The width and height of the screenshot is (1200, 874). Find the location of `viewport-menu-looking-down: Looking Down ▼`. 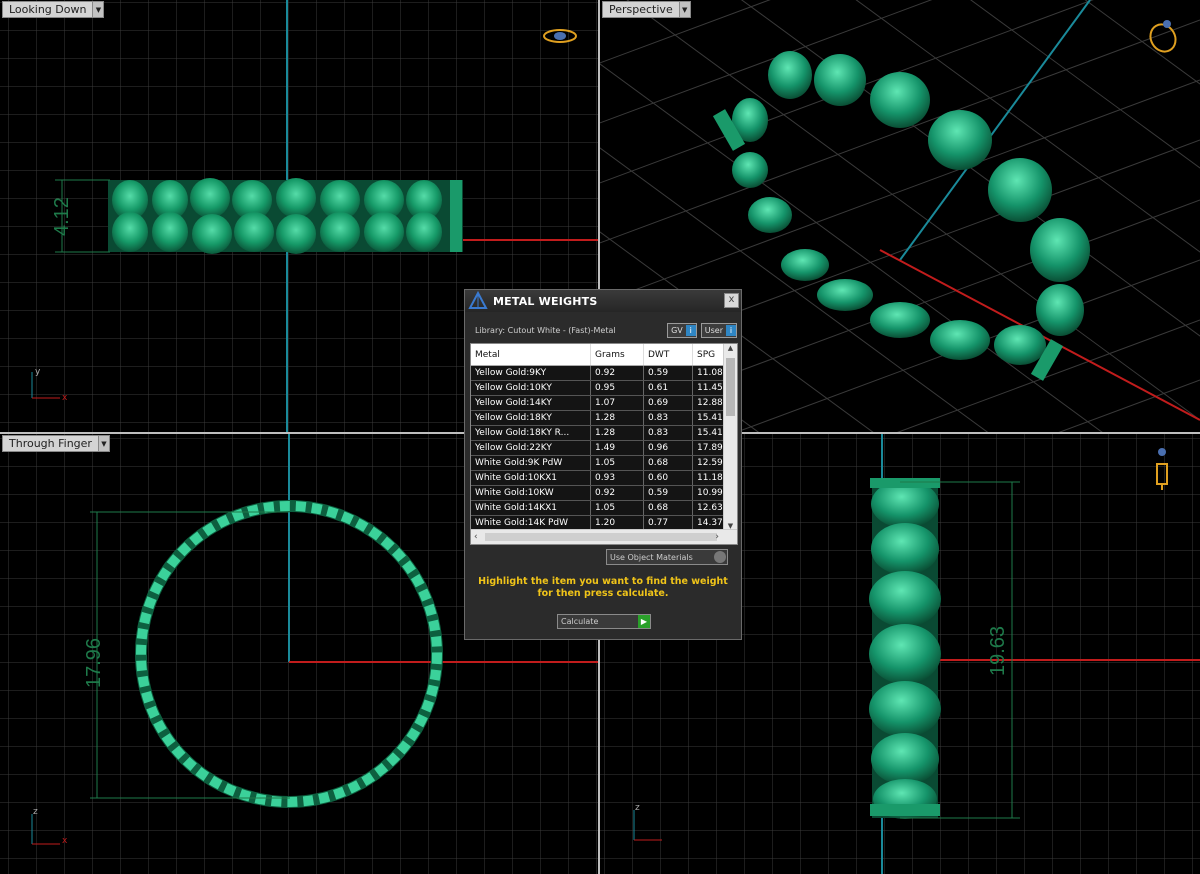

viewport-menu-looking-down: Looking Down ▼ is located at coordinates (53, 9).